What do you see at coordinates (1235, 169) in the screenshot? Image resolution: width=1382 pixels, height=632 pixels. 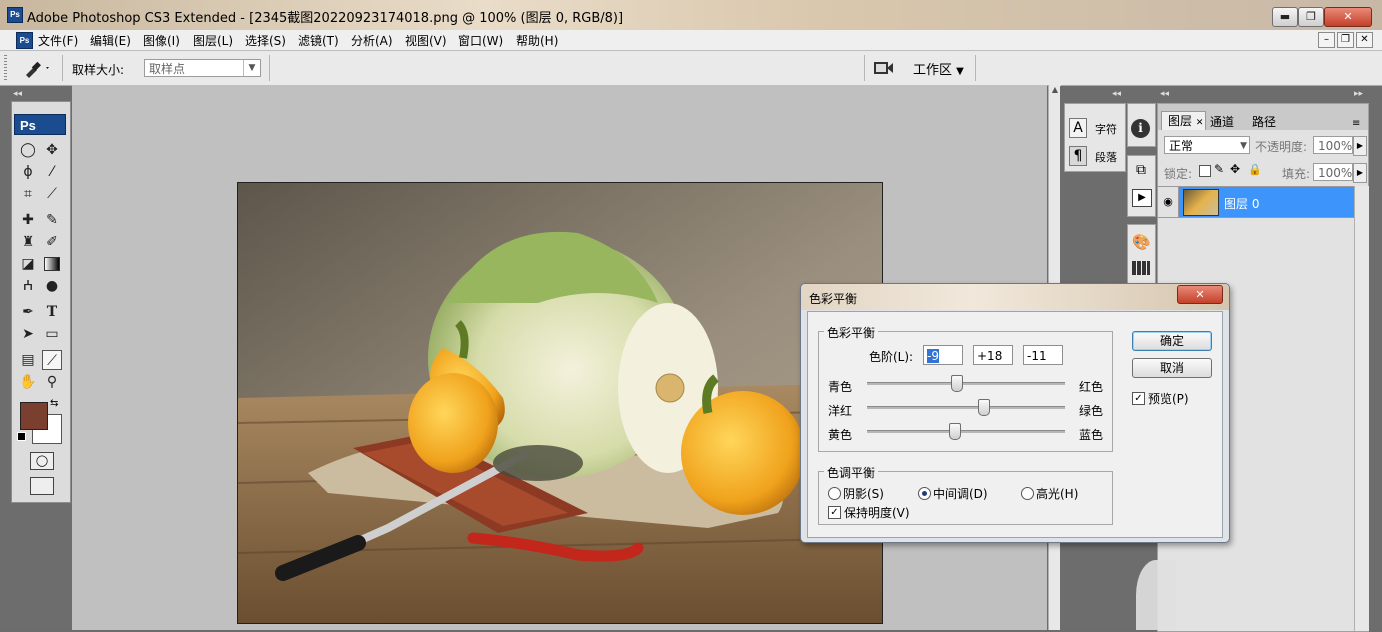 I see `lock-position-icon: ✥` at bounding box center [1235, 169].